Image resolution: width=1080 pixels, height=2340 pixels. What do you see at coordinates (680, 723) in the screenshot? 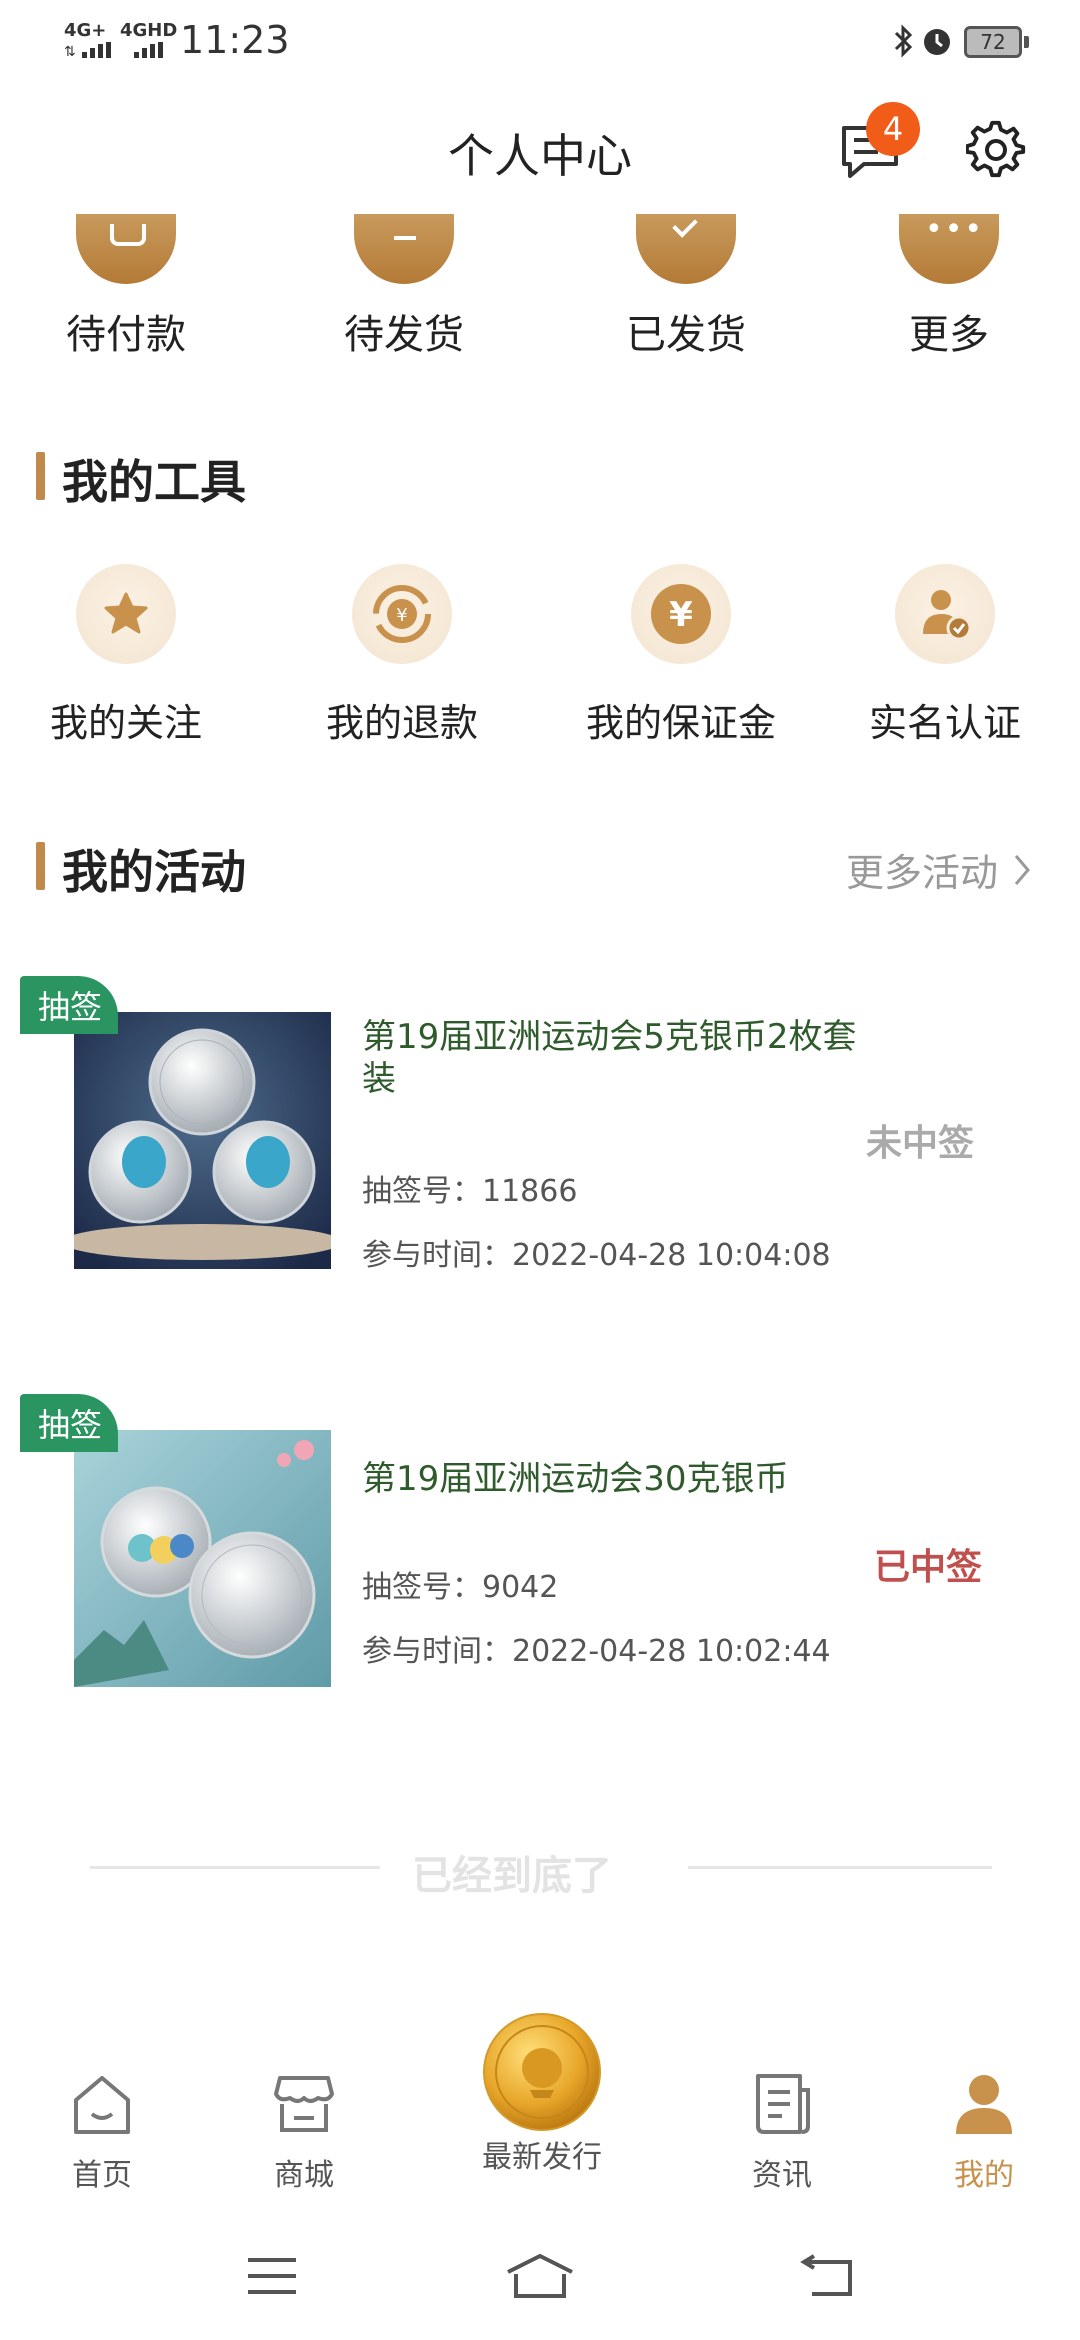
I see `tool-label: 我的保证金` at bounding box center [680, 723].